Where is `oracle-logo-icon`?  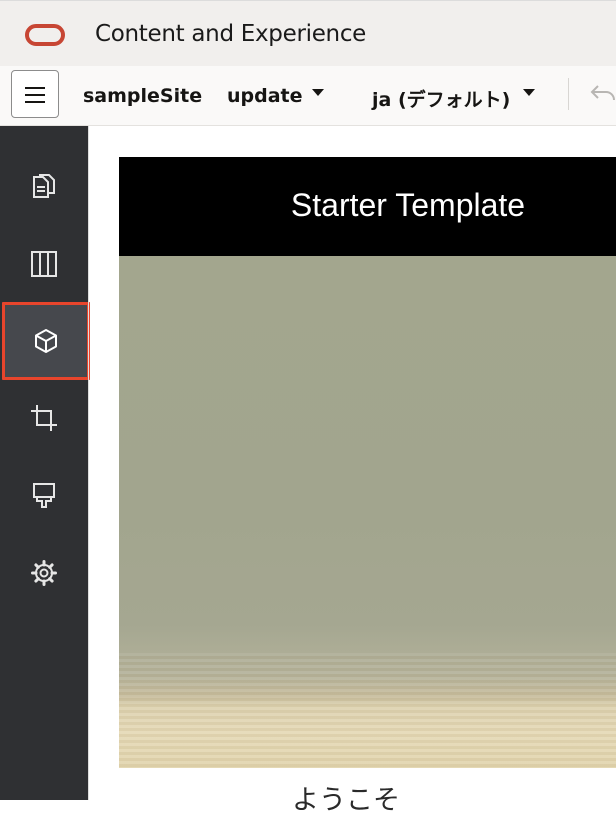 oracle-logo-icon is located at coordinates (45, 35).